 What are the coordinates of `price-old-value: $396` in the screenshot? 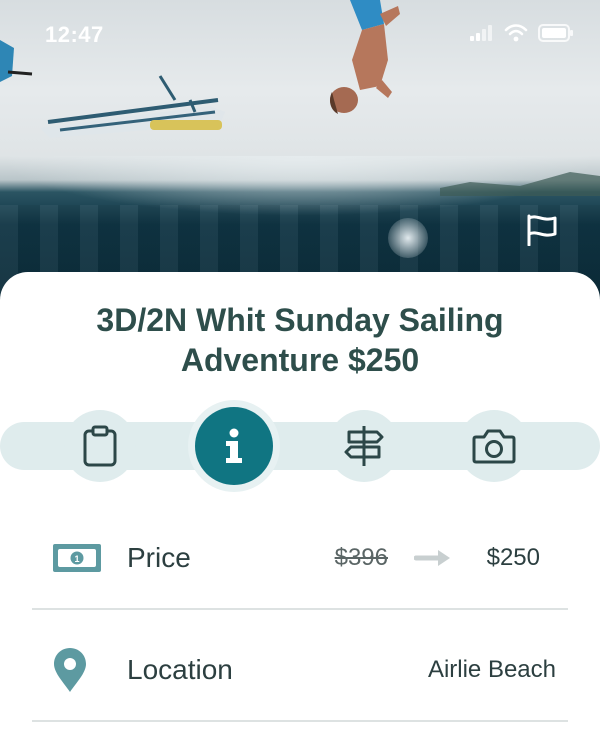 It's located at (361, 557).